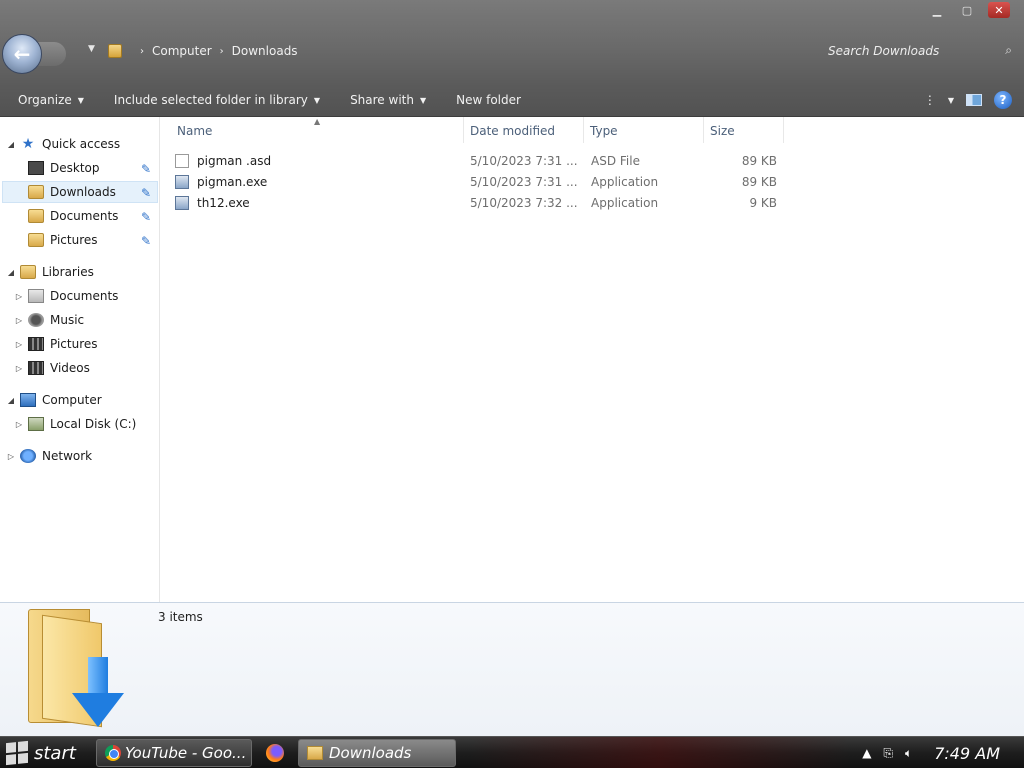  I want to click on close-button: ✕, so click(999, 10).